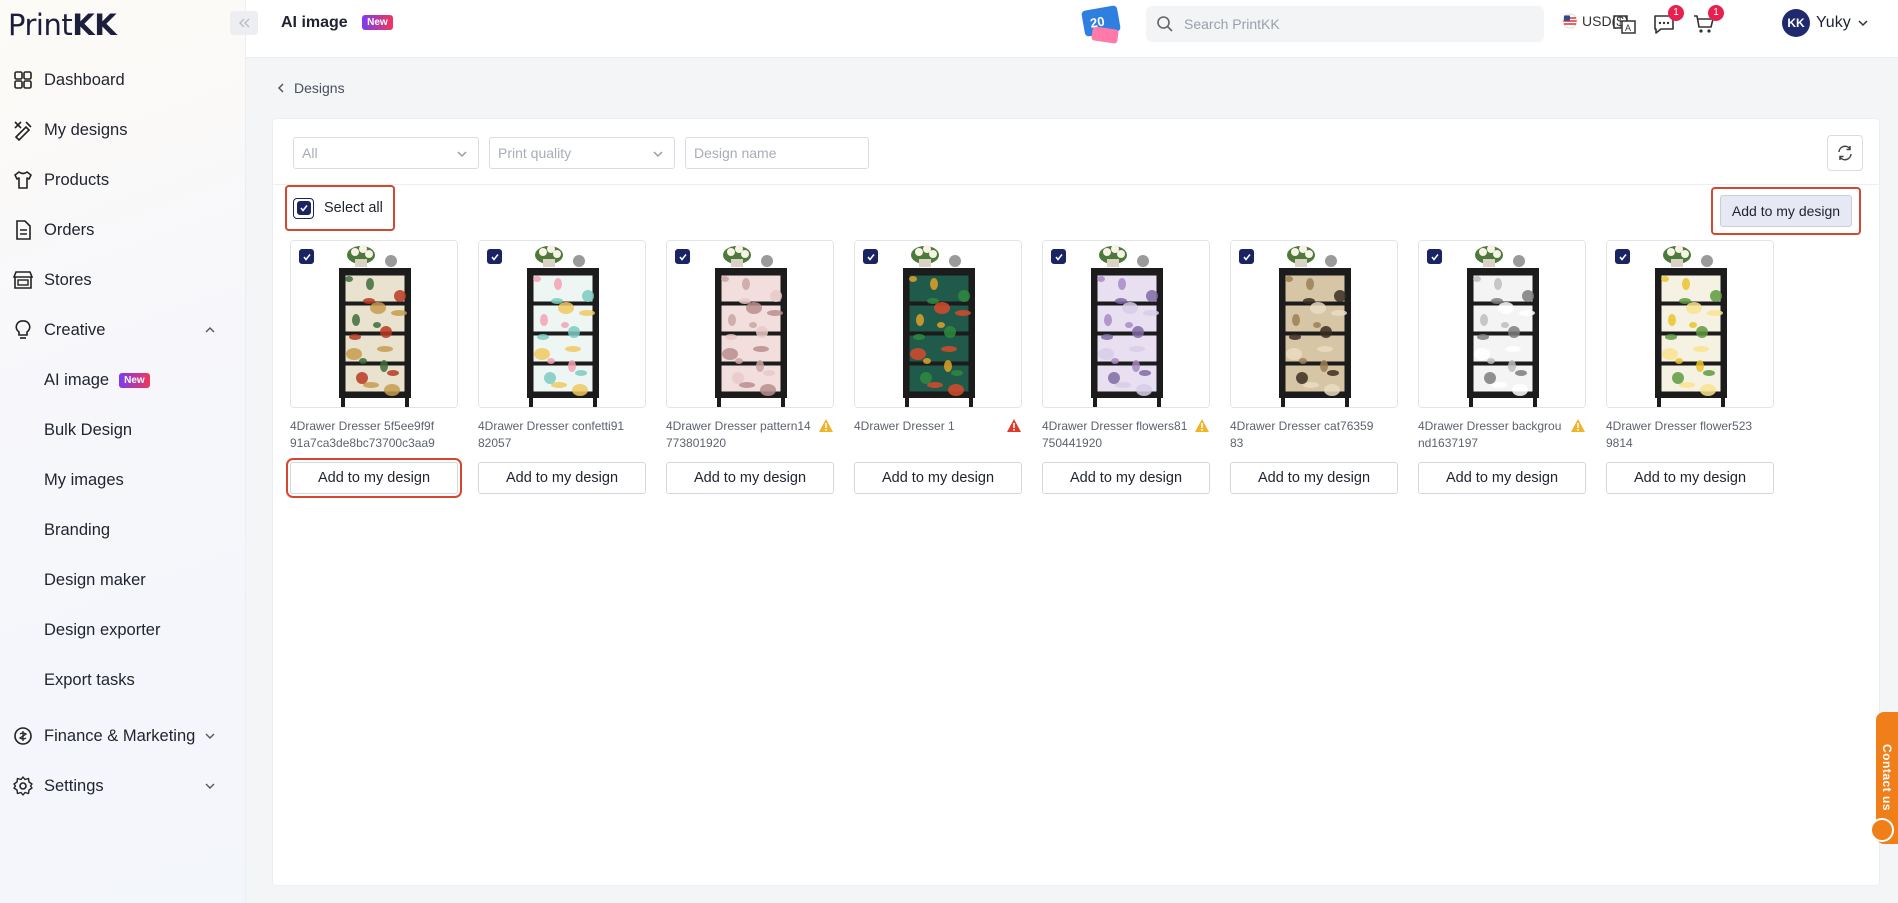  What do you see at coordinates (1825, 23) in the screenshot?
I see `user-menu: KK Yuky` at bounding box center [1825, 23].